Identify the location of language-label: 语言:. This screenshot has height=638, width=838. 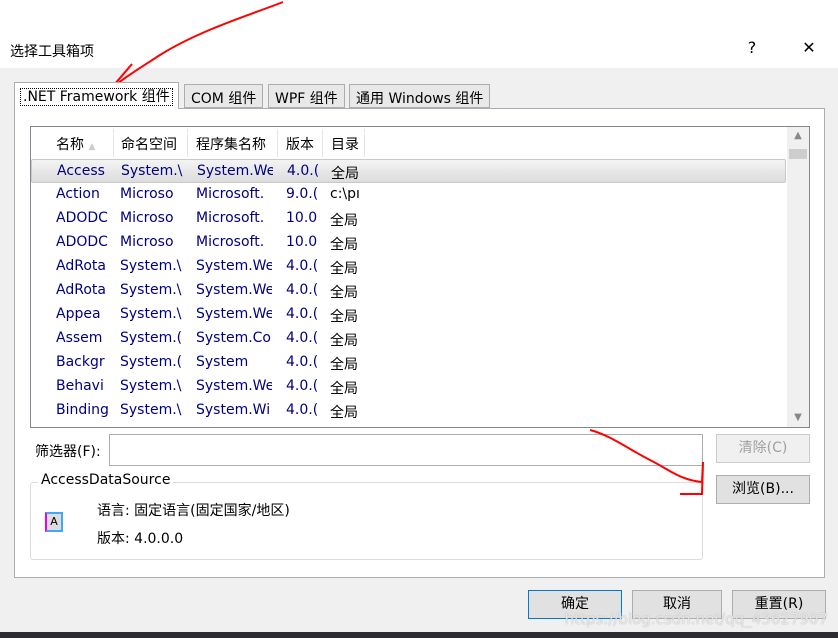
(113, 511).